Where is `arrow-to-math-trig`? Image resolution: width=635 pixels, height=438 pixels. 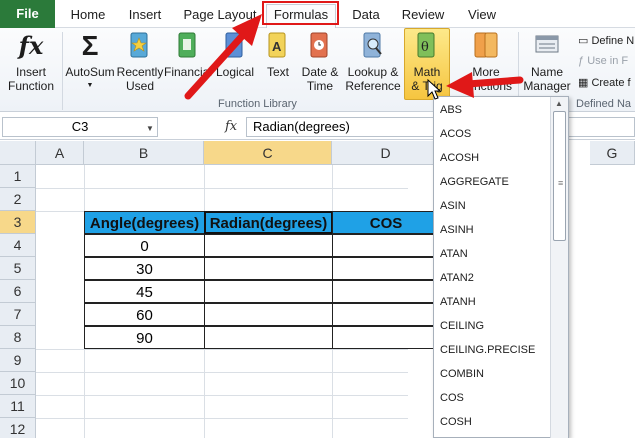
arrow-to-math-trig is located at coordinates (485, 85).